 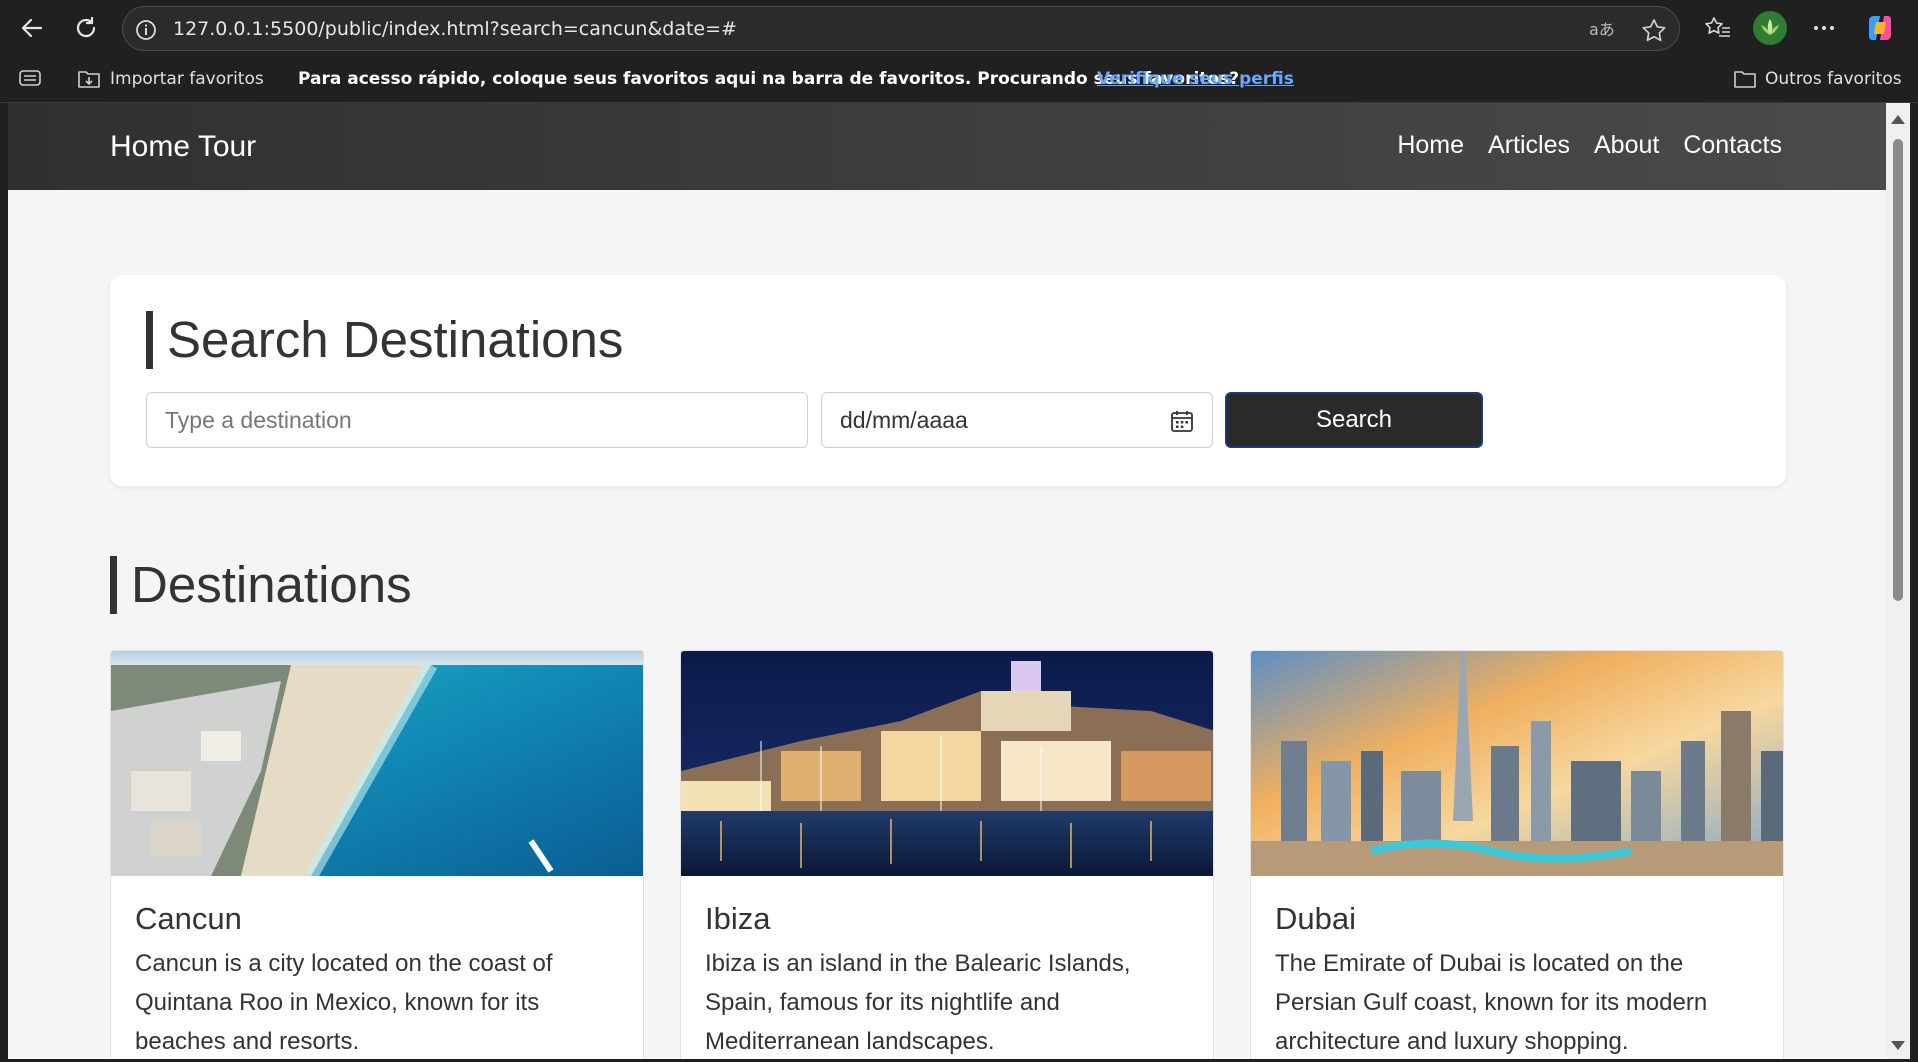 What do you see at coordinates (1354, 420) in the screenshot?
I see `search-button: Search` at bounding box center [1354, 420].